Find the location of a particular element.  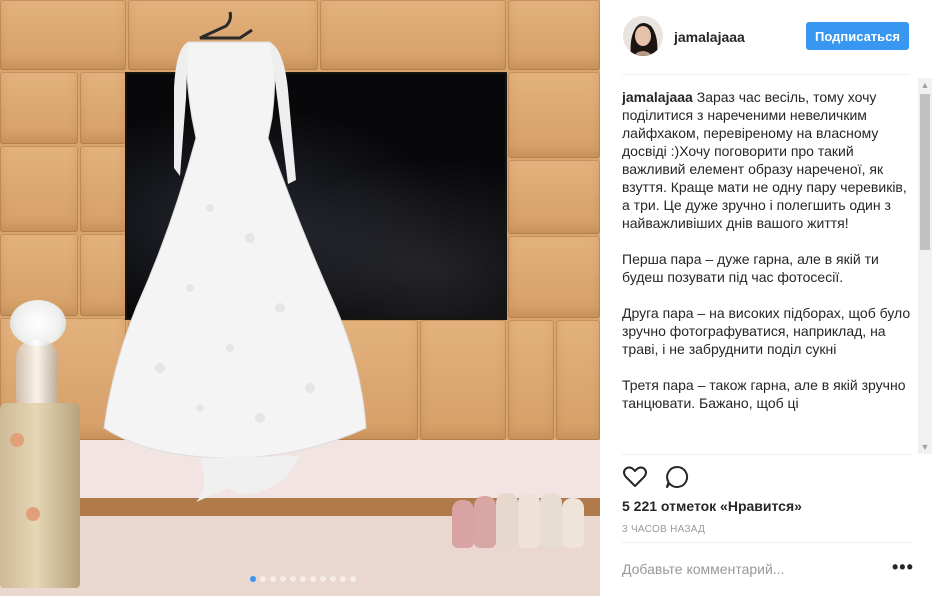

vase is located at coordinates (37, 375).